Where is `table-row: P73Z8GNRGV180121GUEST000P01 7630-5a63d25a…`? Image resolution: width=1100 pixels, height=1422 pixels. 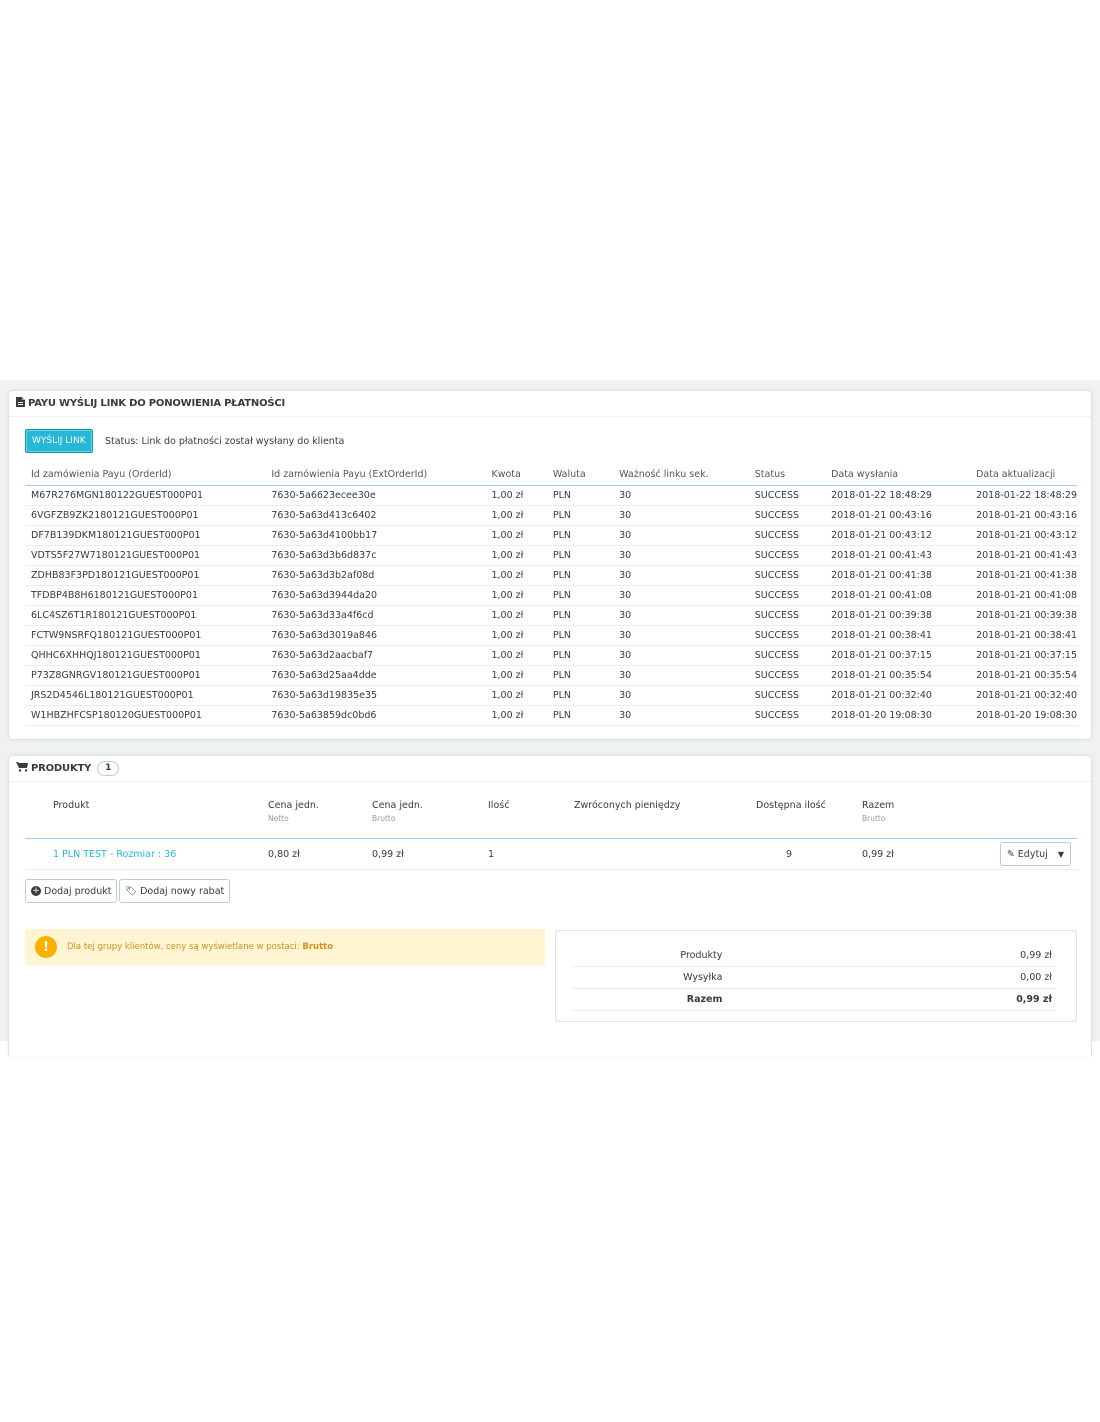 table-row: P73Z8GNRGV180121GUEST000P01 7630-5a63d25a… is located at coordinates (551, 675).